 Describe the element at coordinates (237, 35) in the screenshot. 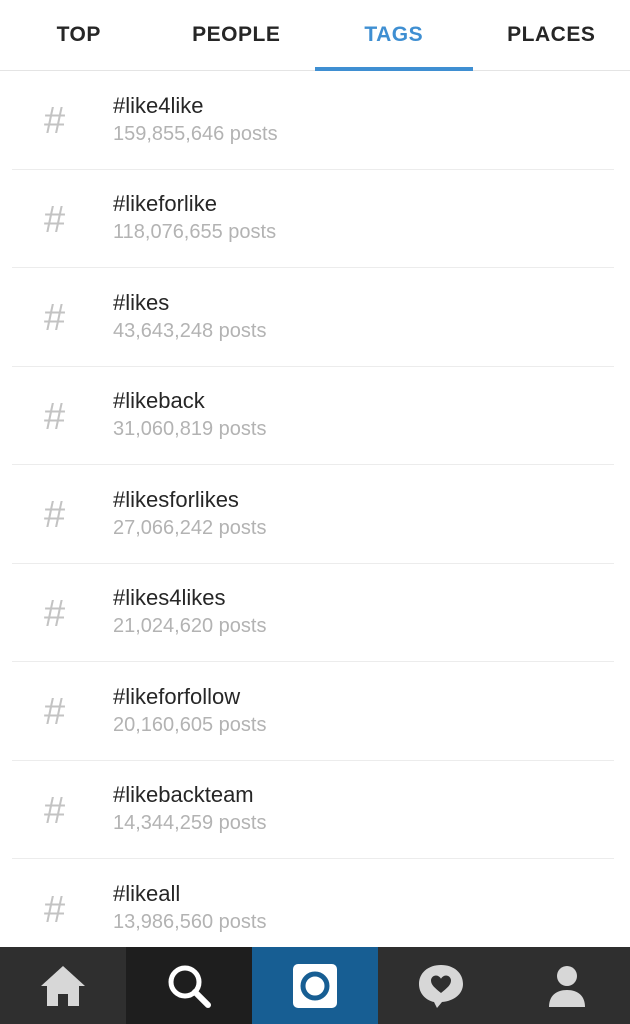

I see `tab-people: PEOPLE` at that location.